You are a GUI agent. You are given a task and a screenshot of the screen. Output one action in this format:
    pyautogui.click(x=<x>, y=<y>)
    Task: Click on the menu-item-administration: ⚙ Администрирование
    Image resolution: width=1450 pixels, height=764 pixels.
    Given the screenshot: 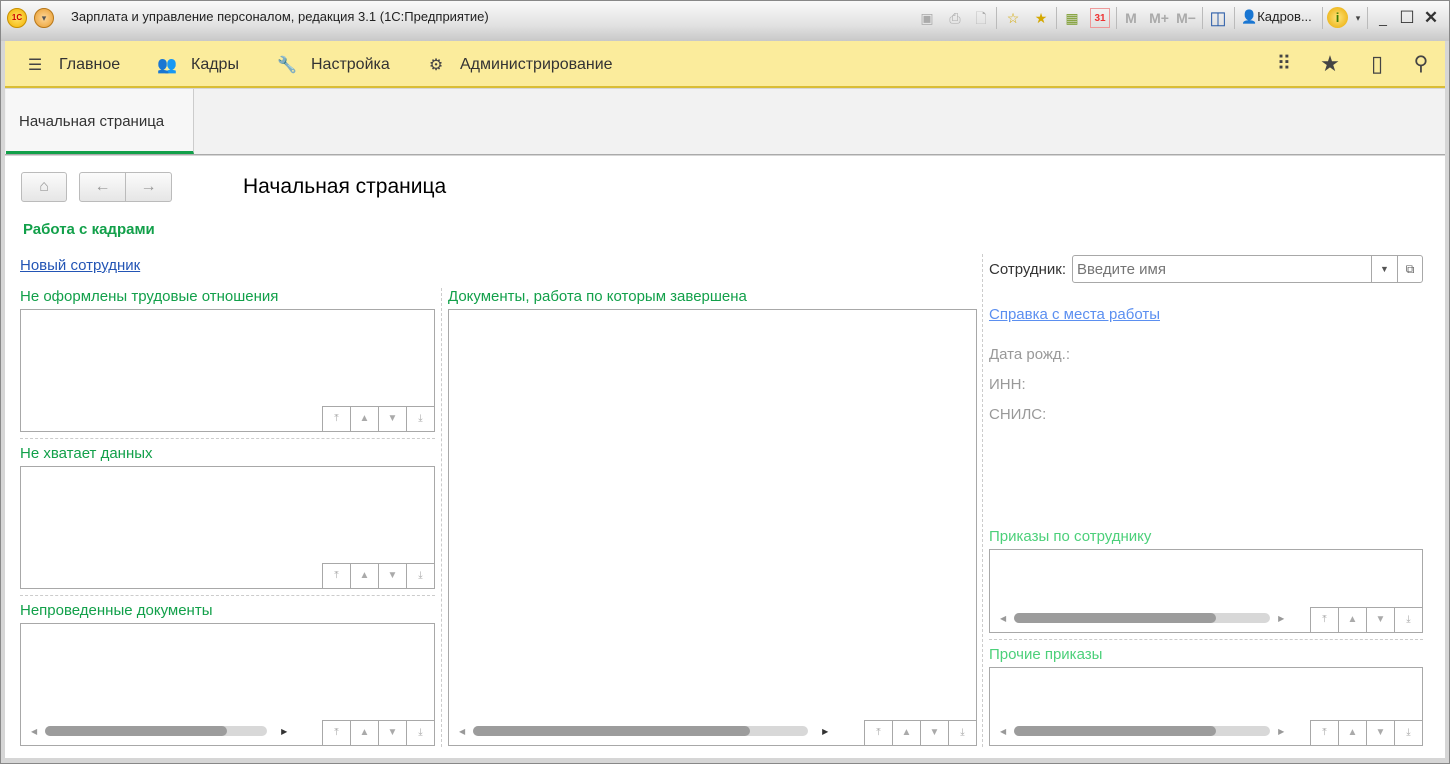 What is the action you would take?
    pyautogui.click(x=519, y=65)
    